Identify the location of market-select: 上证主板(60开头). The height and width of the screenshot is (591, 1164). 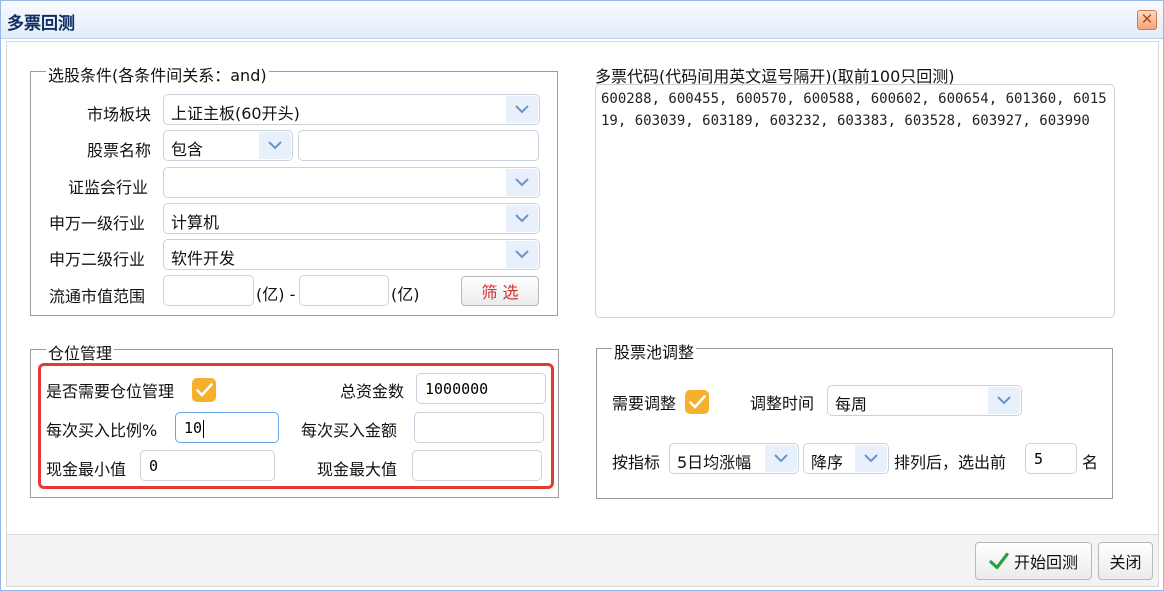
(351, 109).